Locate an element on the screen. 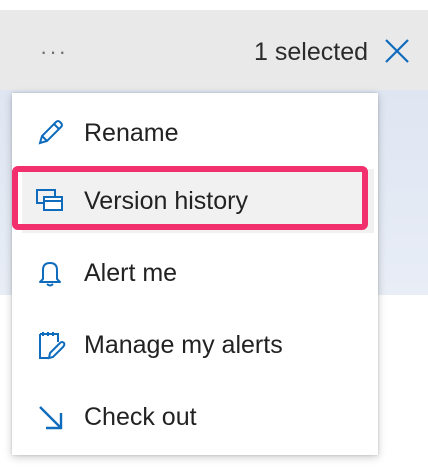  bell-icon is located at coordinates (50, 273).